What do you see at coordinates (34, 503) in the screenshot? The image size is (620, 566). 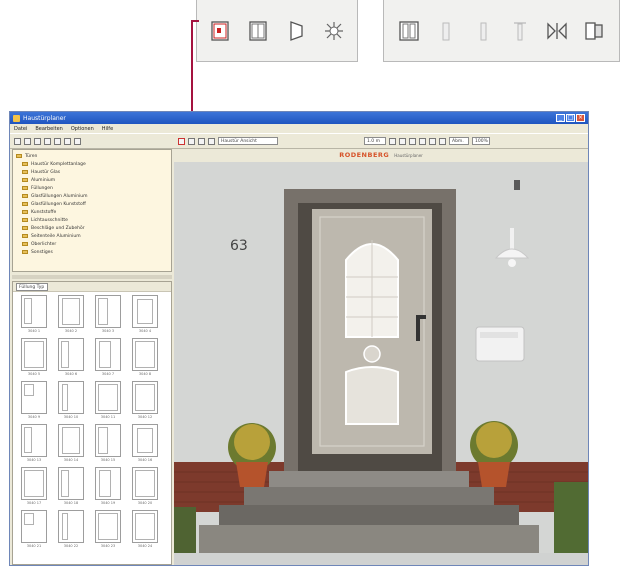 I see `tile-caption: 3040 17` at bounding box center [34, 503].